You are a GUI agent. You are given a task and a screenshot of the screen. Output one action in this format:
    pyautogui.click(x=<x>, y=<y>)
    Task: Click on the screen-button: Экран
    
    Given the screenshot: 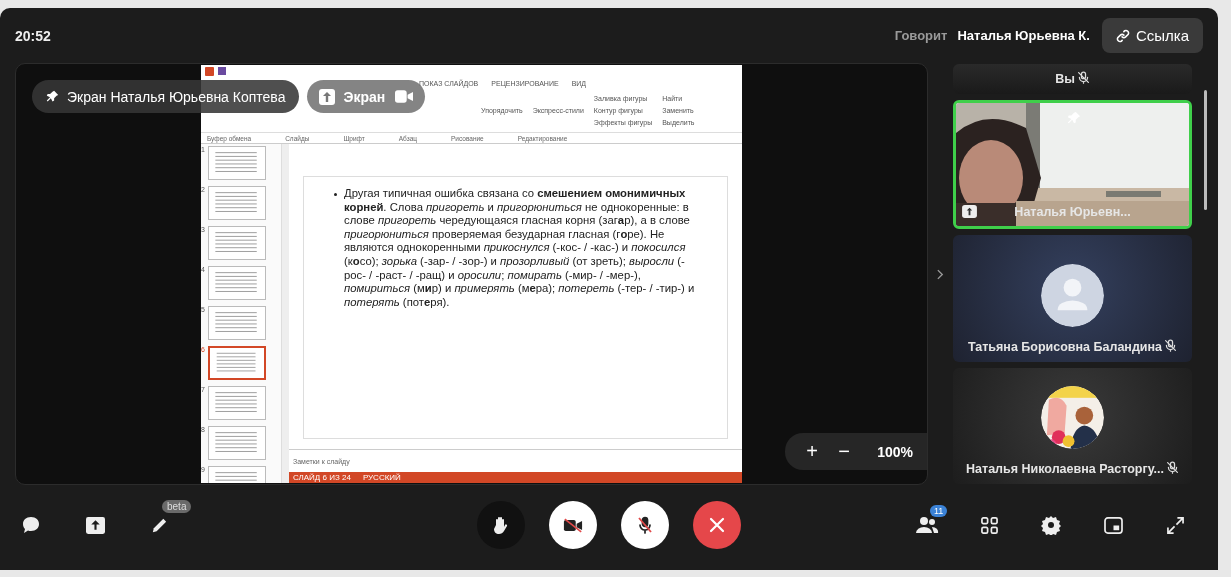 What is the action you would take?
    pyautogui.click(x=352, y=96)
    